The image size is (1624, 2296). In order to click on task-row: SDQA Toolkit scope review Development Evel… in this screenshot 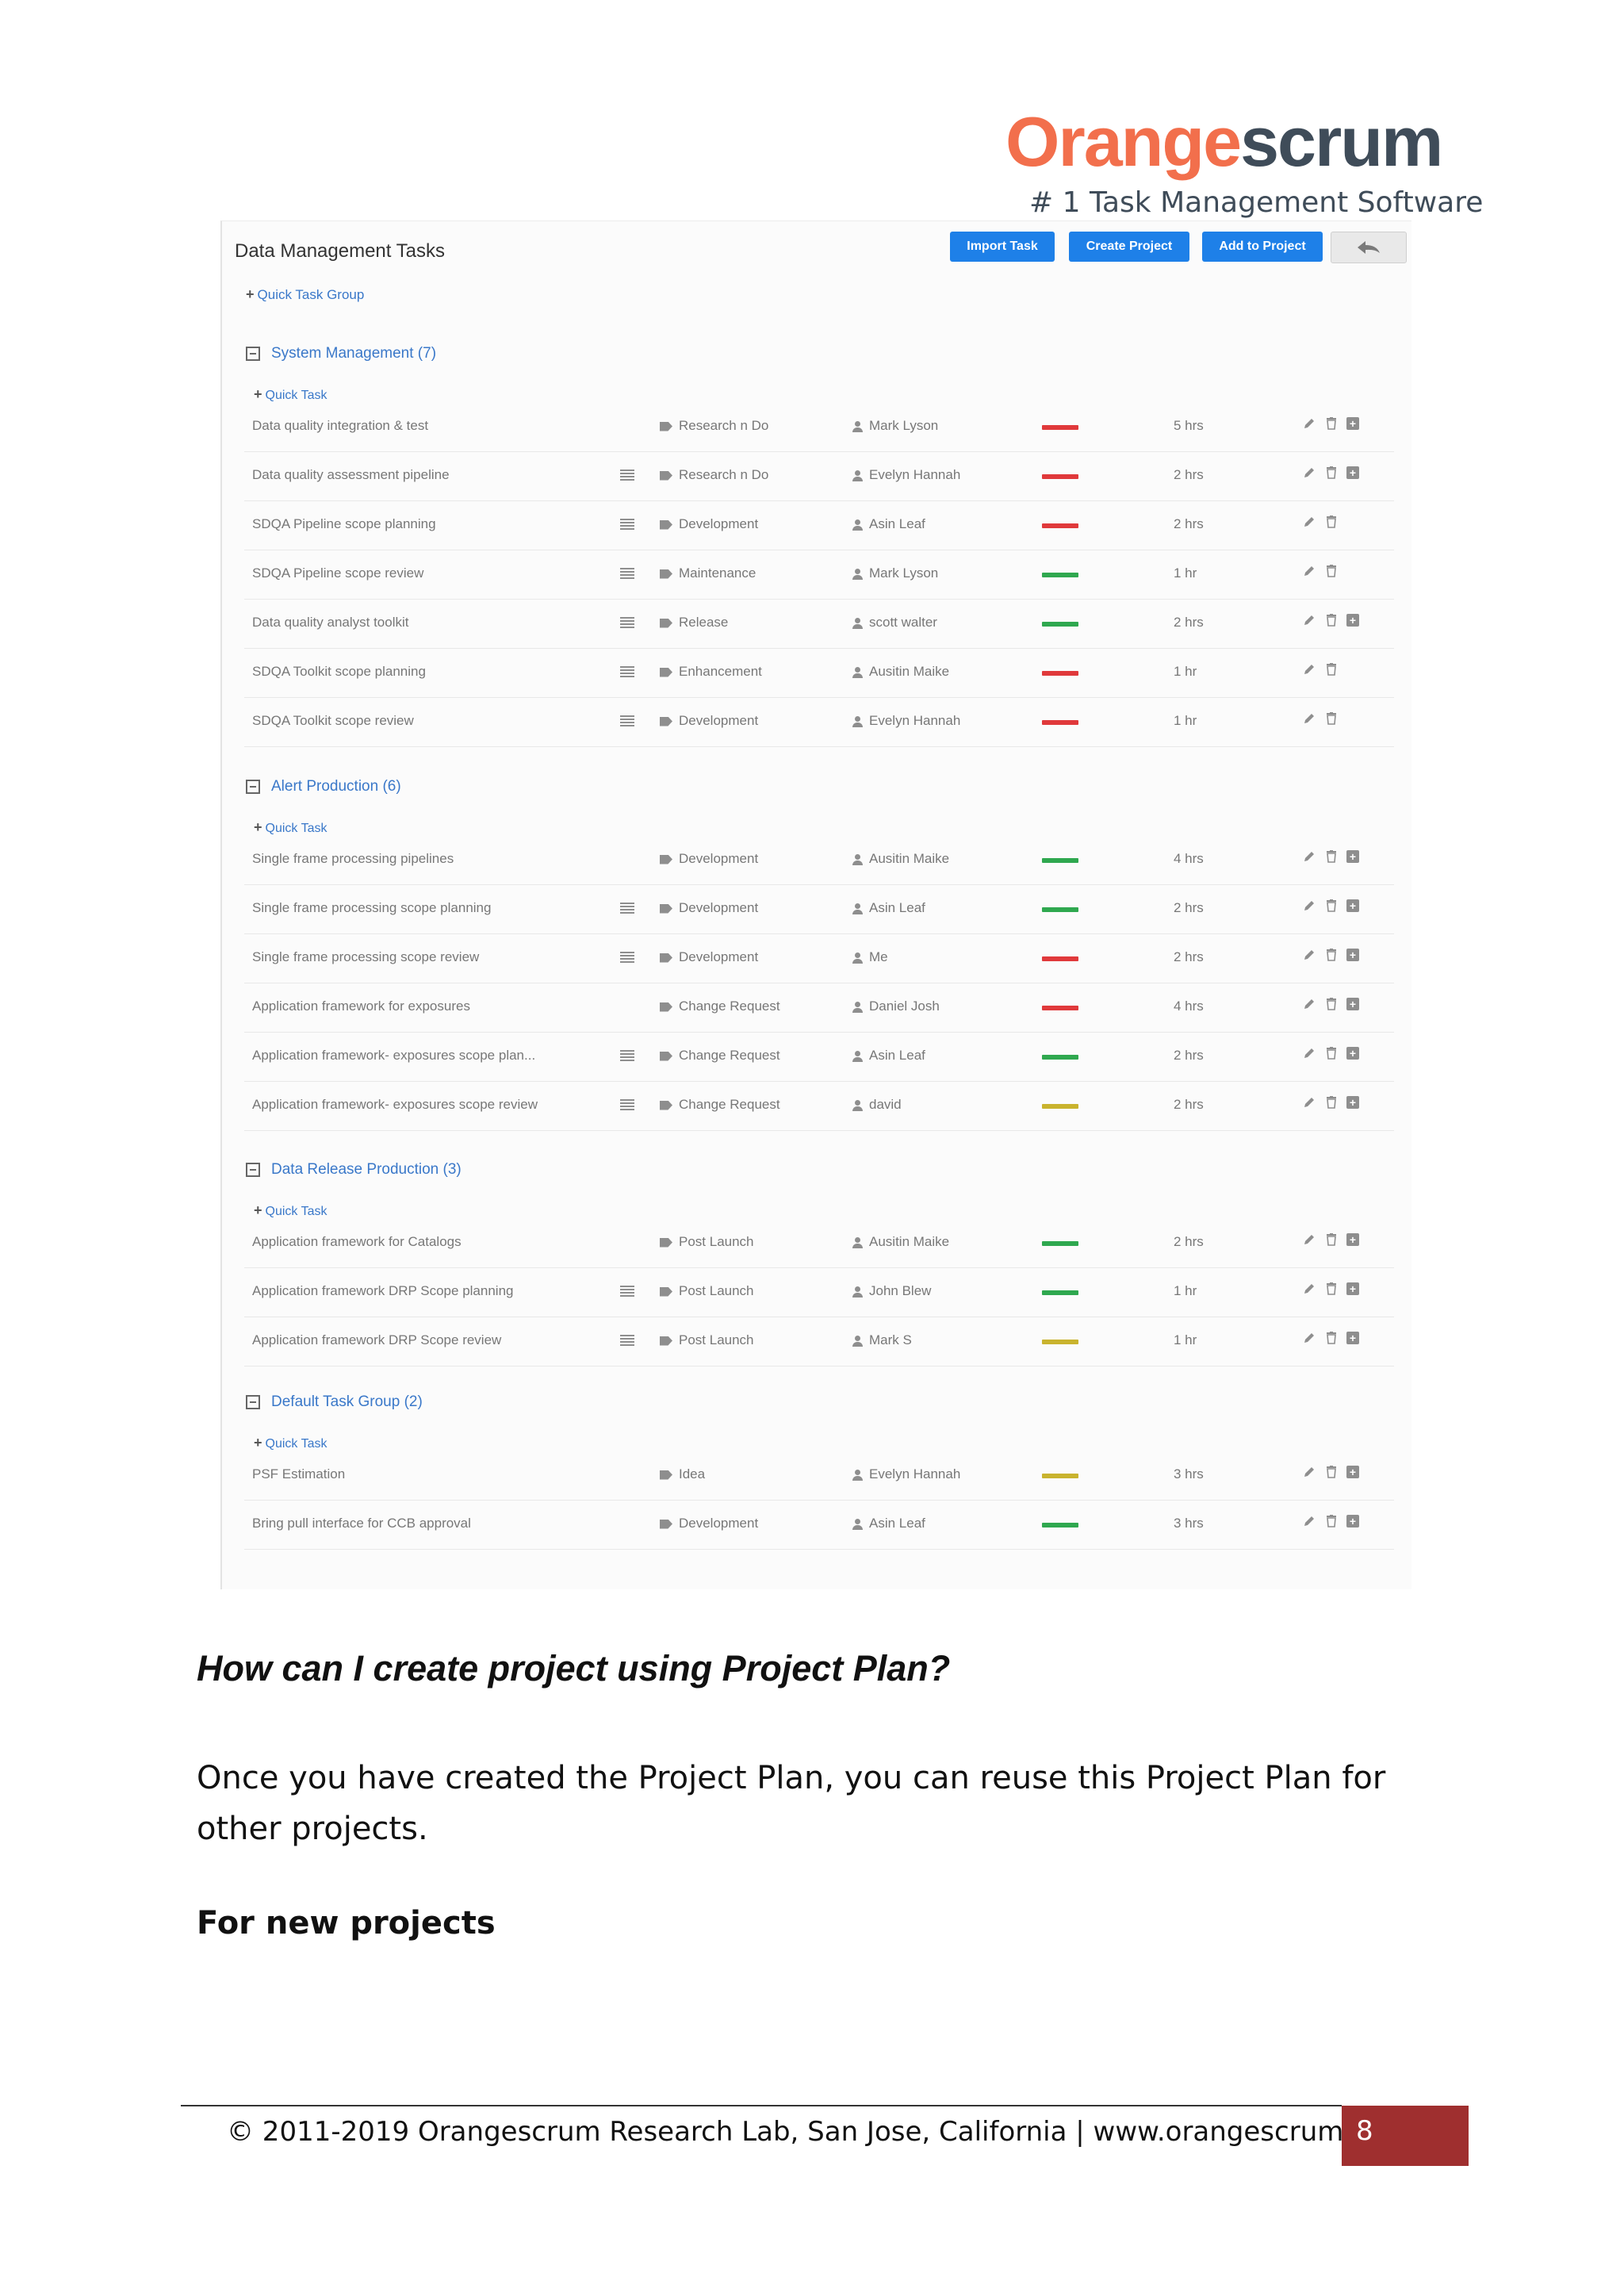, I will do `click(819, 722)`.